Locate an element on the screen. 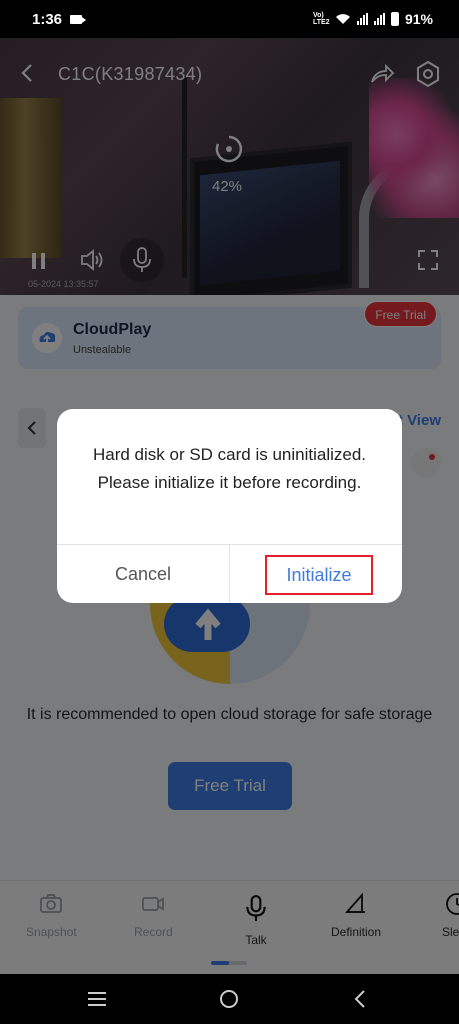 The width and height of the screenshot is (459, 1024). dialog-button-divider is located at coordinates (229, 573).